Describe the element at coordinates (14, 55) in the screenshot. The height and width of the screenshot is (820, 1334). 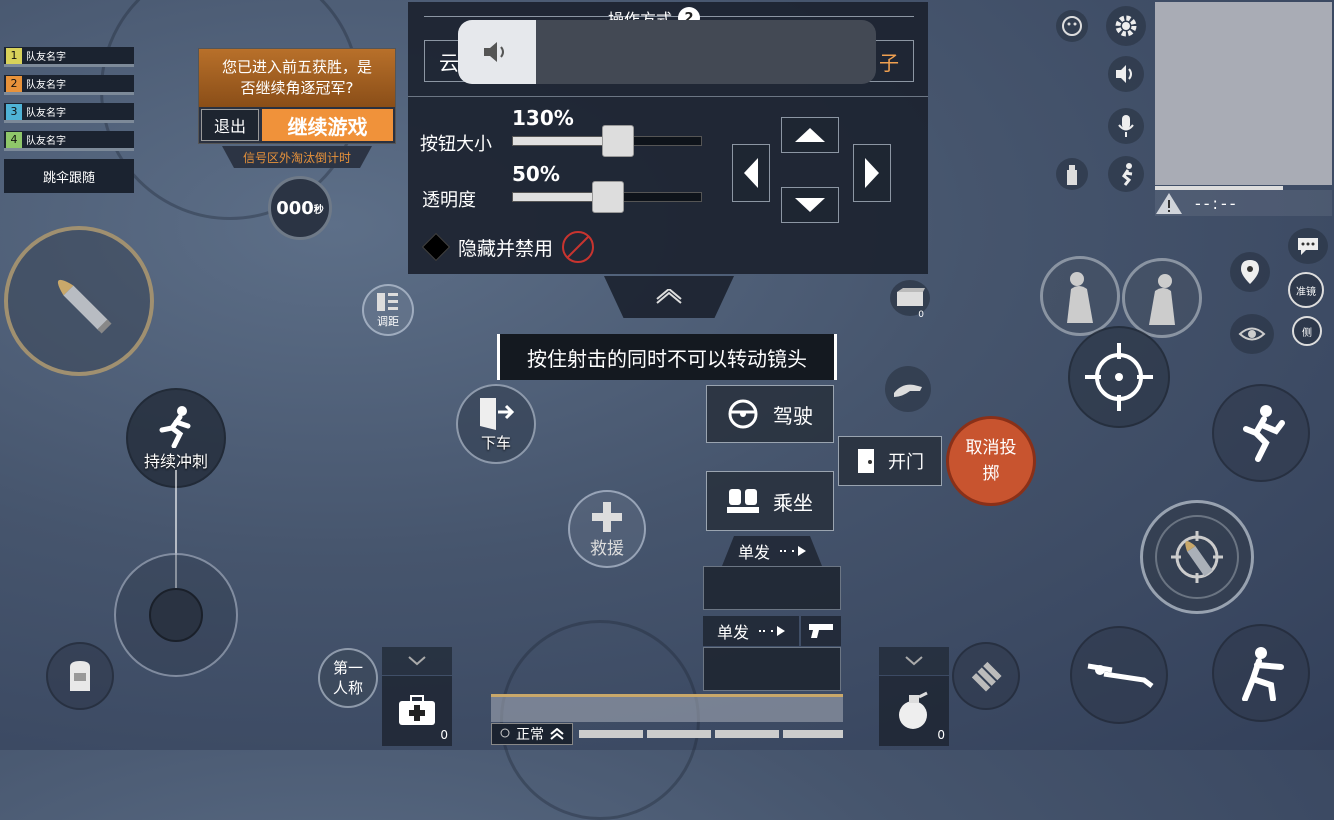
I see `team-number: 1` at that location.